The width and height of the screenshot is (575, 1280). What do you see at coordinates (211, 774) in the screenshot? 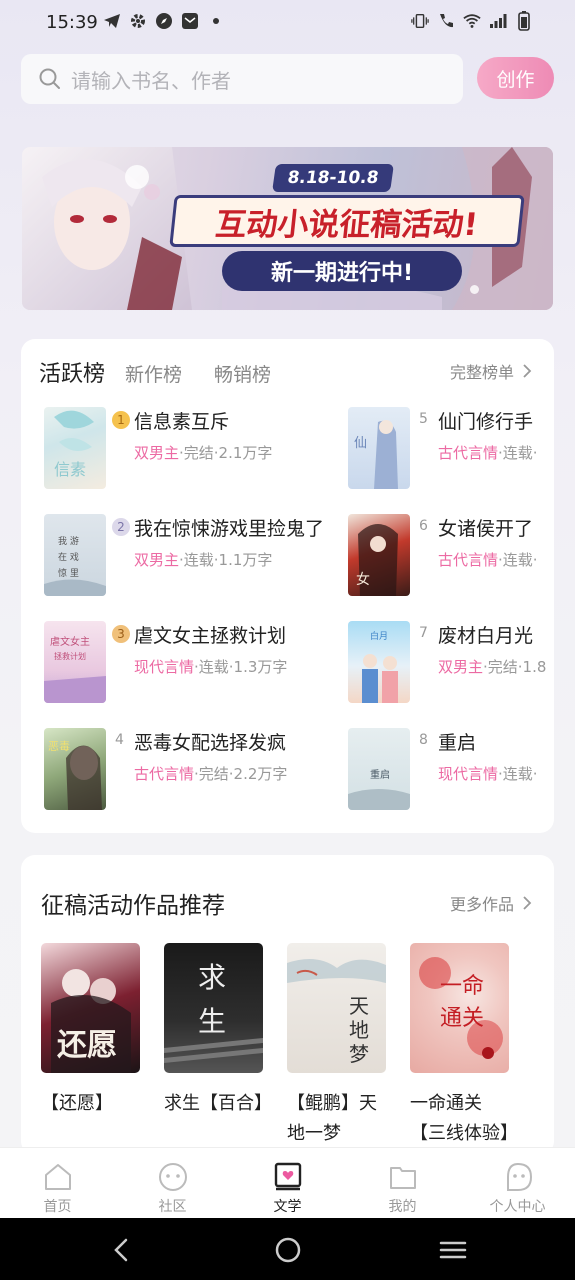
I see `book-meta: 古代言情·完结·2.2万字` at bounding box center [211, 774].